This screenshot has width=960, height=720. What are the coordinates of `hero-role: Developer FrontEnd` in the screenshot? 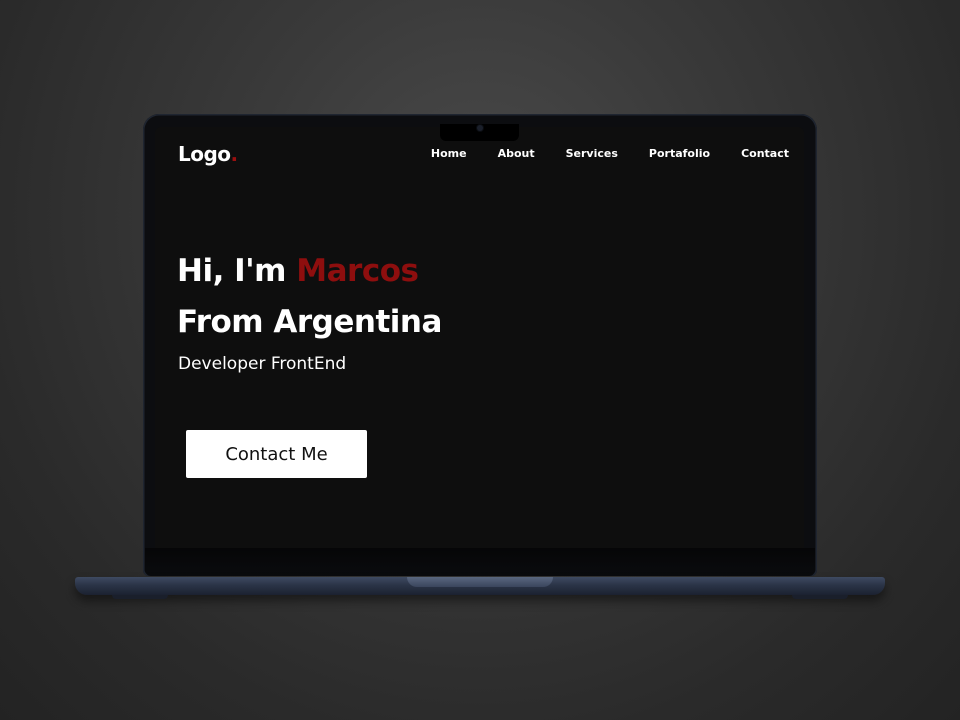 It's located at (262, 364).